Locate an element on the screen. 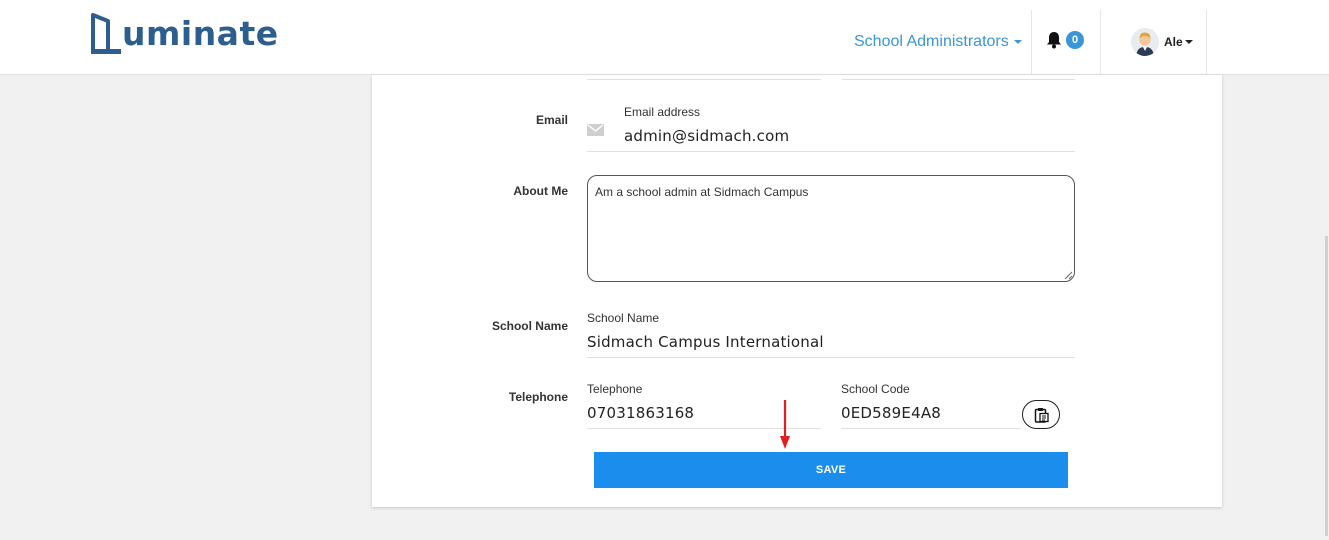 The height and width of the screenshot is (540, 1329). email-field-label: Email address is located at coordinates (662, 112).